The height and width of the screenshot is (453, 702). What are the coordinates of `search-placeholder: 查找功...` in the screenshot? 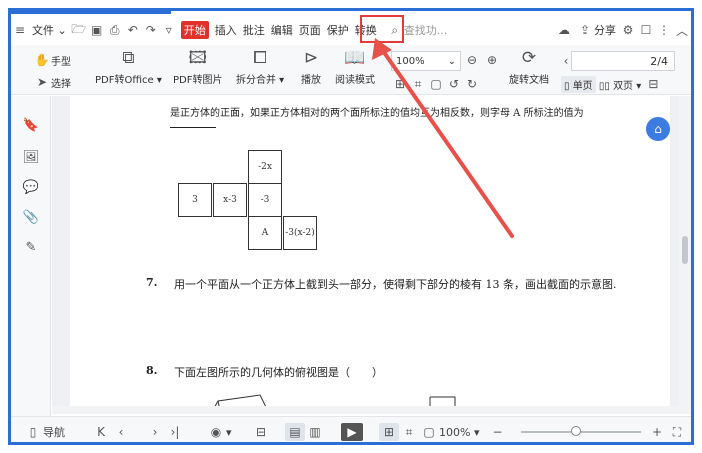 It's located at (425, 30).